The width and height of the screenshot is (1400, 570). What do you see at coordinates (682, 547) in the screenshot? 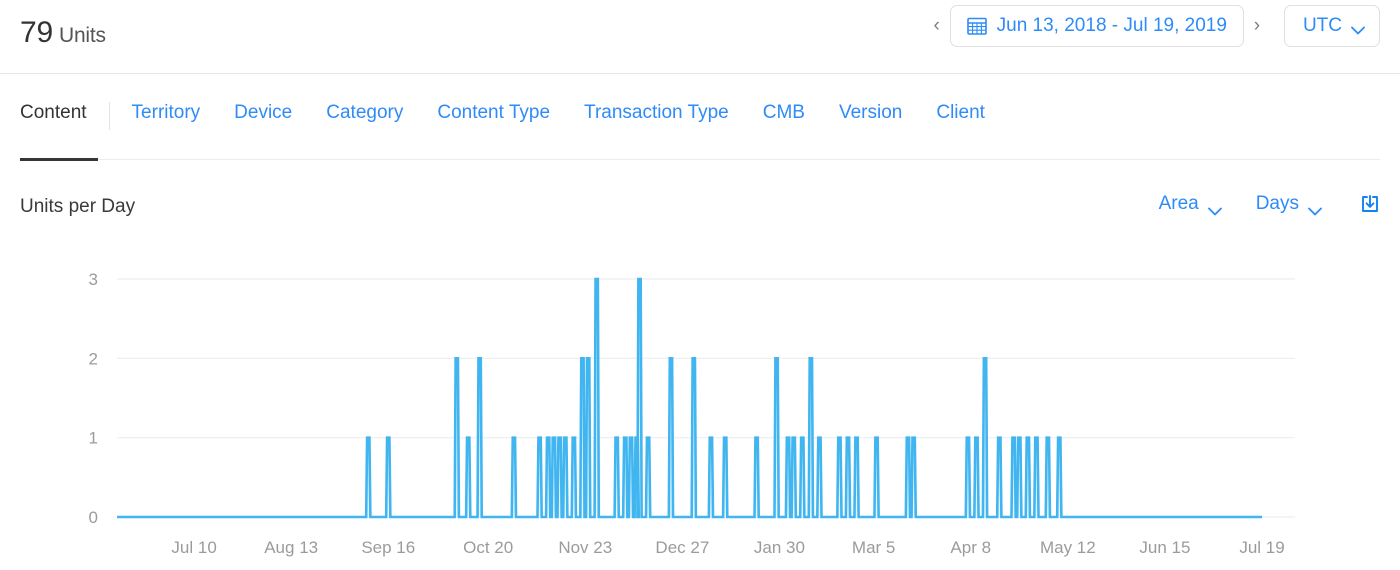
I see `x-axis-tick-label: Dec 27` at bounding box center [682, 547].